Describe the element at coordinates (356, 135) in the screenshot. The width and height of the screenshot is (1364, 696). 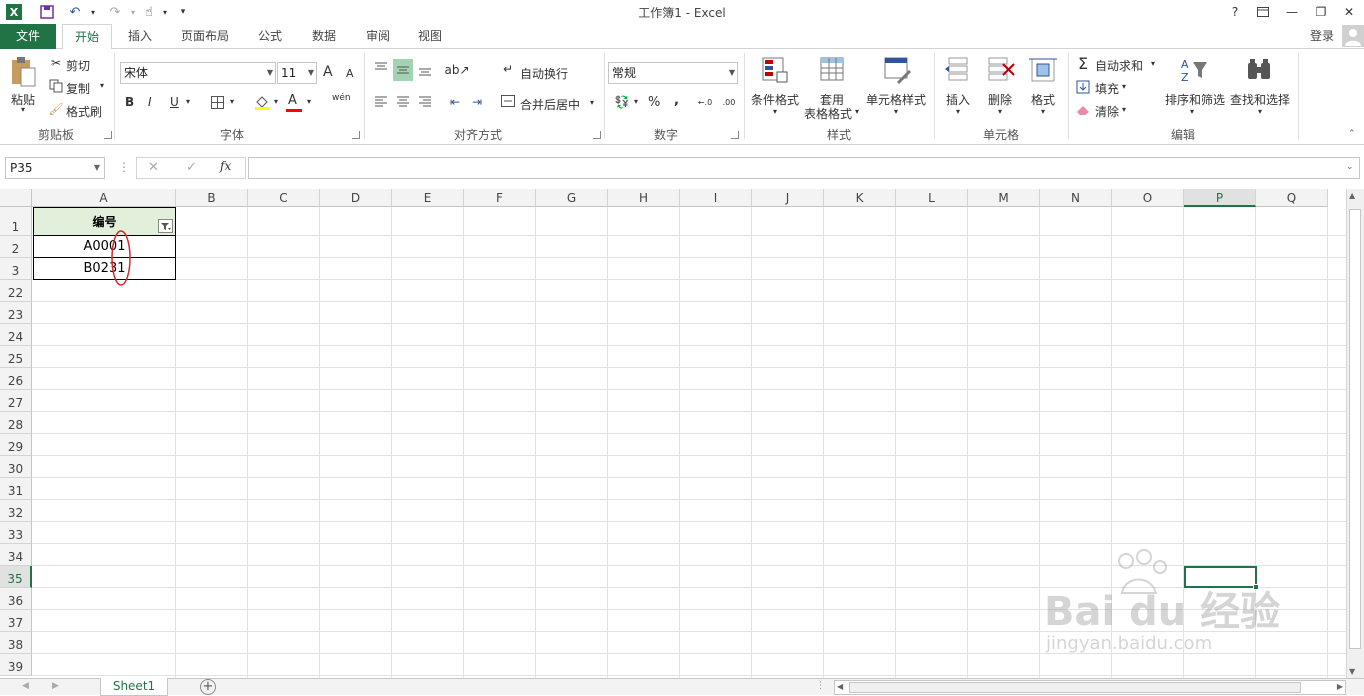
I see `font-launcher-icon` at that location.